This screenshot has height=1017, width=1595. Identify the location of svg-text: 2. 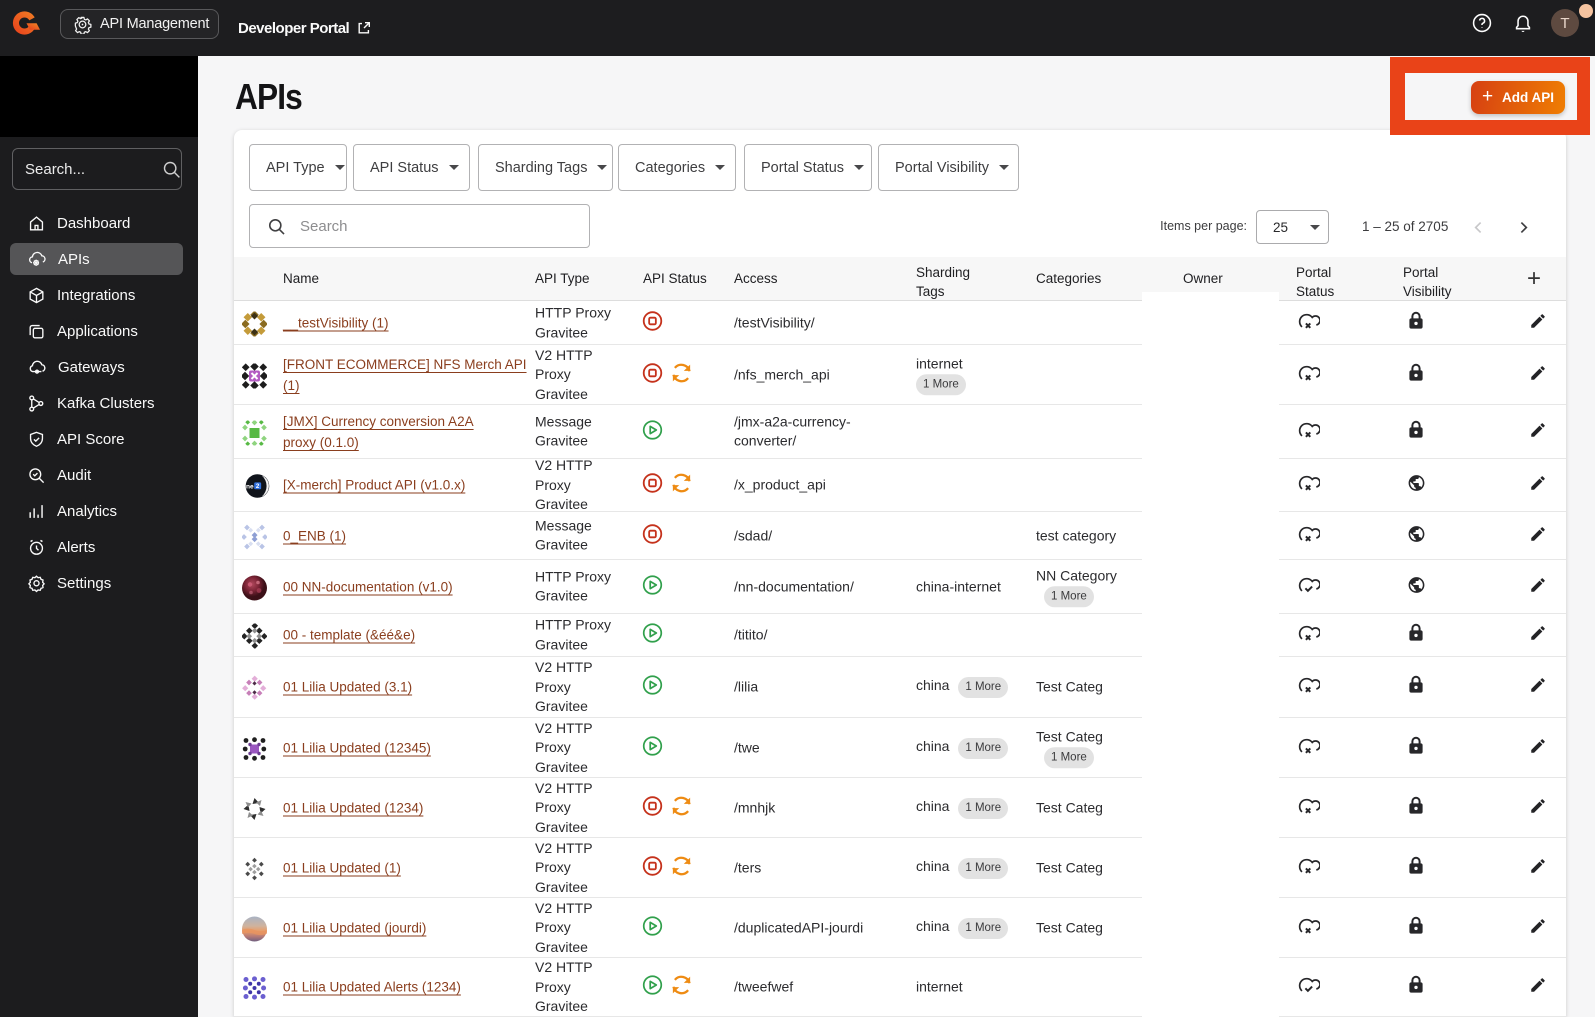
(258, 486).